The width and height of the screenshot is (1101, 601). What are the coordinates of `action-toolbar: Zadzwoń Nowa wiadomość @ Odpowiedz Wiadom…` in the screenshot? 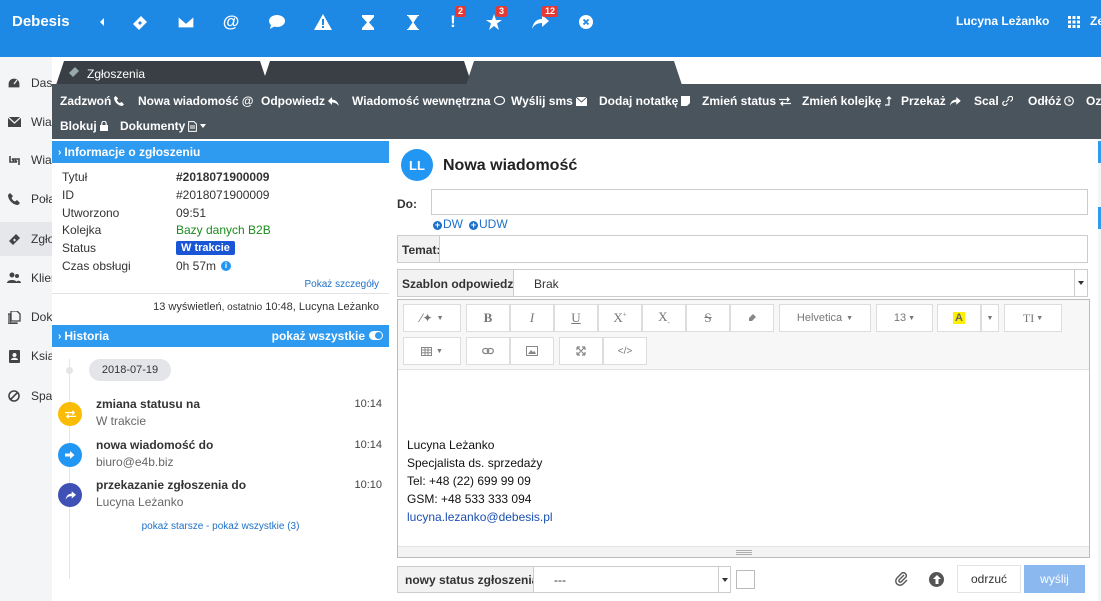 It's located at (576, 112).